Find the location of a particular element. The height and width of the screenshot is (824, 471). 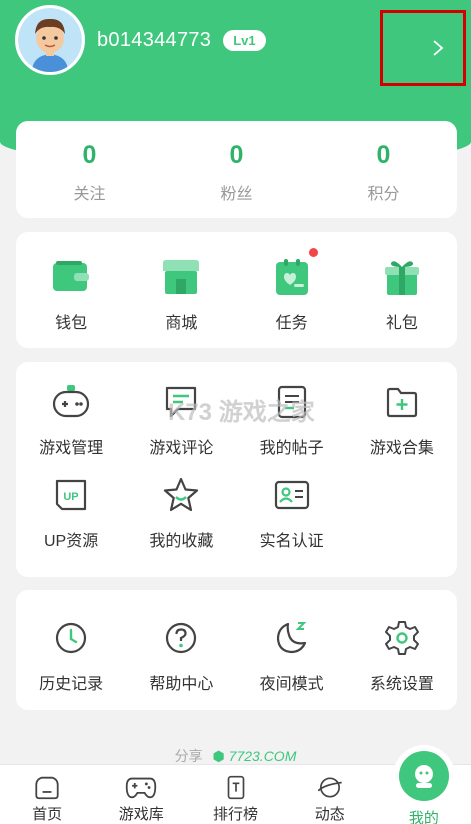

wallet-icon is located at coordinates (71, 277).